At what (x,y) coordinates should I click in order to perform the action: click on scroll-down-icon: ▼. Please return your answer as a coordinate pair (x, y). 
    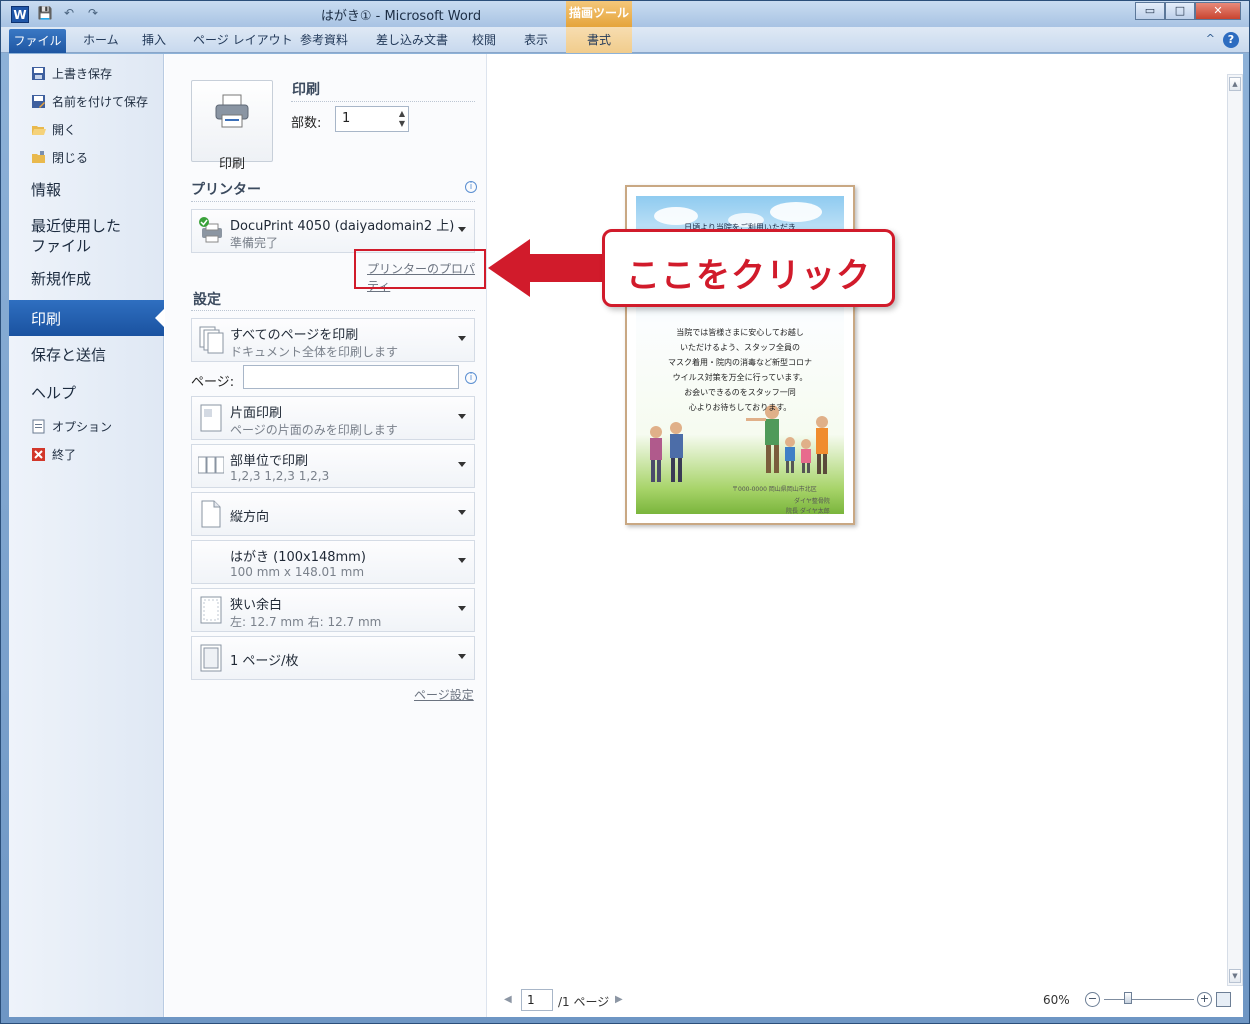
    Looking at the image, I should click on (1235, 976).